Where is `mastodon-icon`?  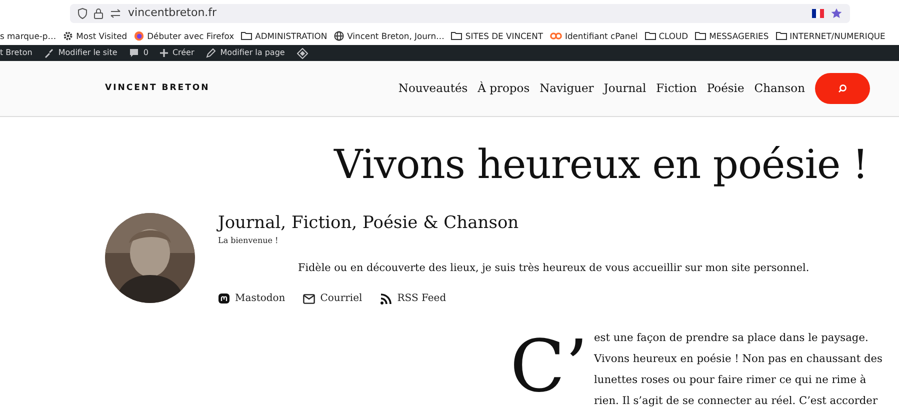 mastodon-icon is located at coordinates (224, 298).